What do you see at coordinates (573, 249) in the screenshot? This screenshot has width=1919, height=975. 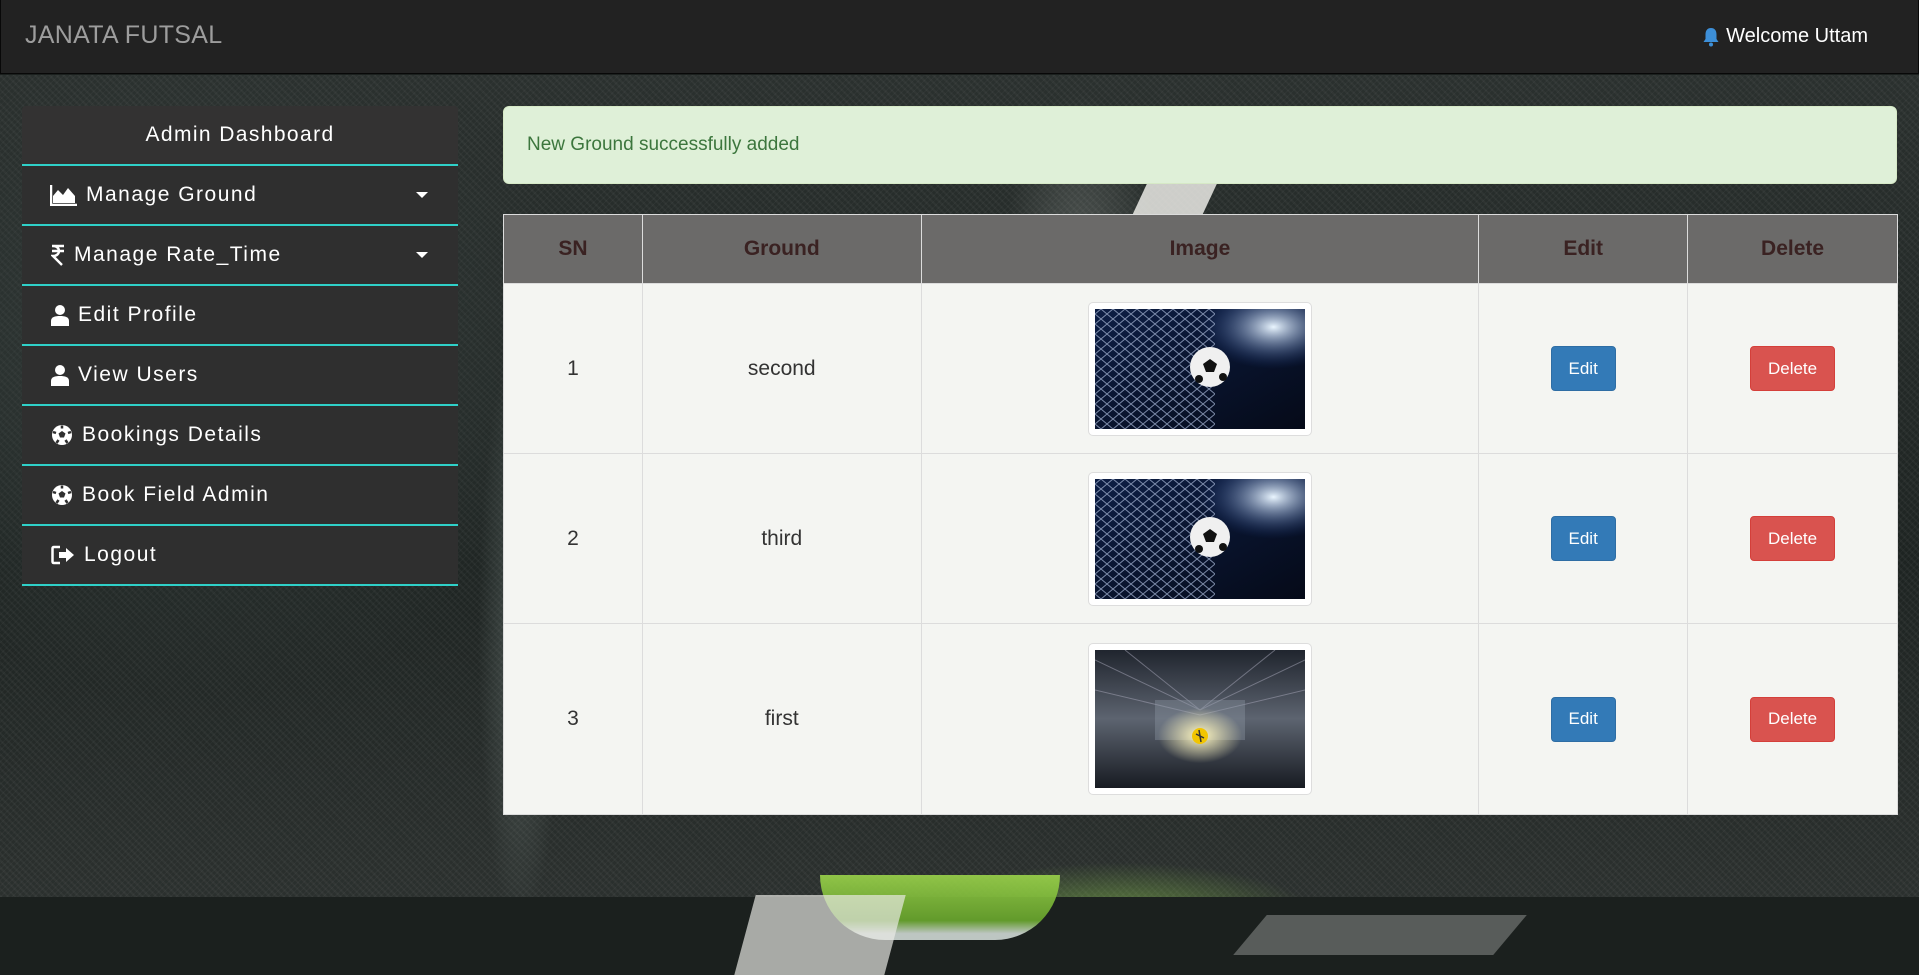 I see `column-header-sn: SN` at bounding box center [573, 249].